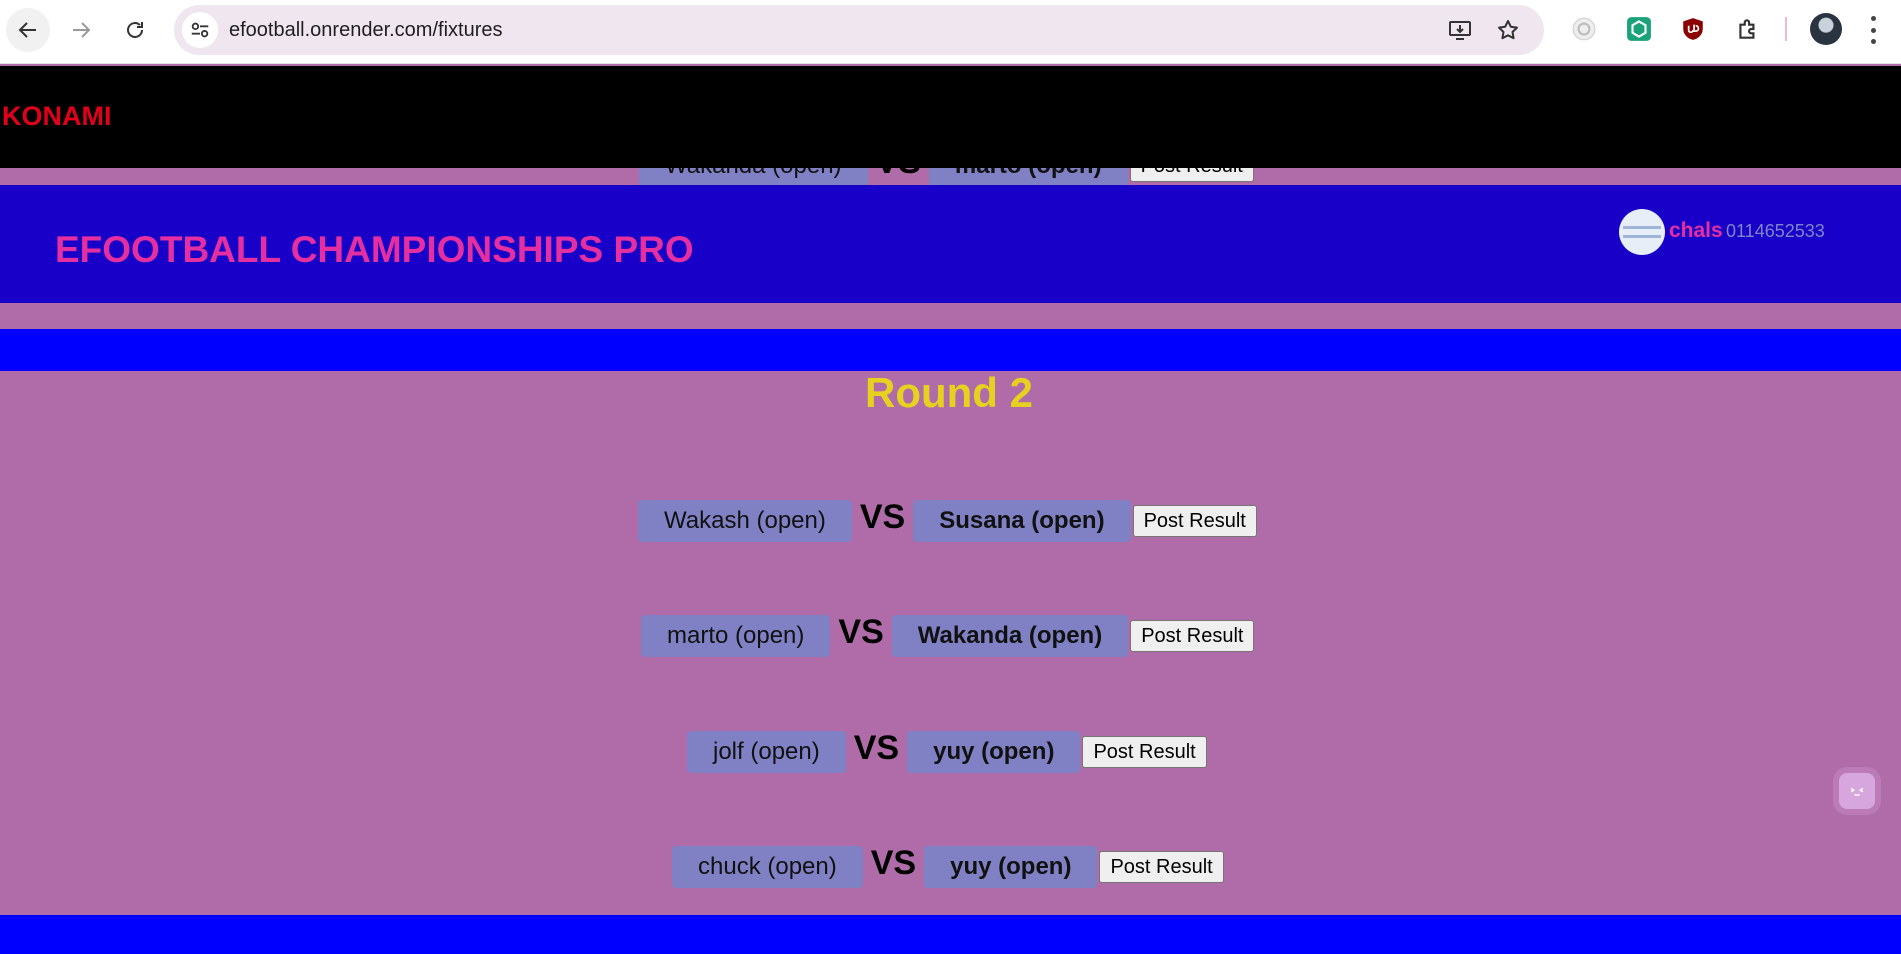  I want to click on browser-toolbar: efootball.onrender.com/fixtures, so click(950, 32).